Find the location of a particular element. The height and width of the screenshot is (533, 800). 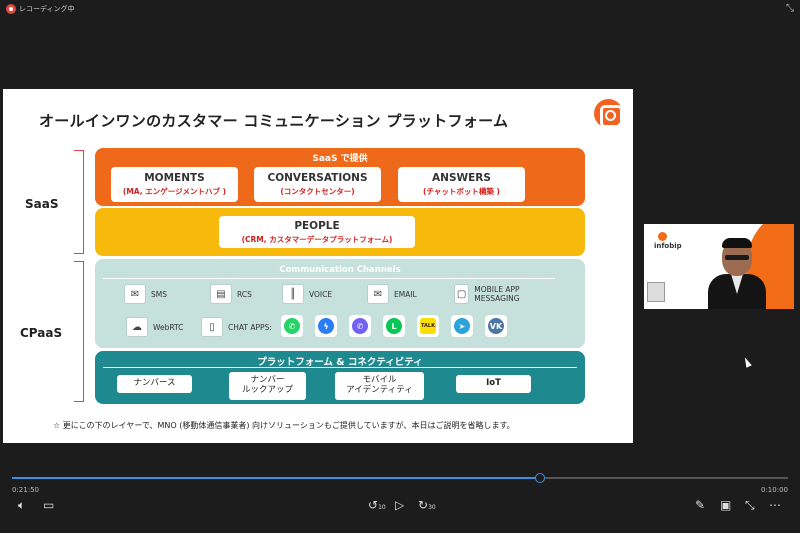

telegram-icon: ➤ is located at coordinates (462, 326).